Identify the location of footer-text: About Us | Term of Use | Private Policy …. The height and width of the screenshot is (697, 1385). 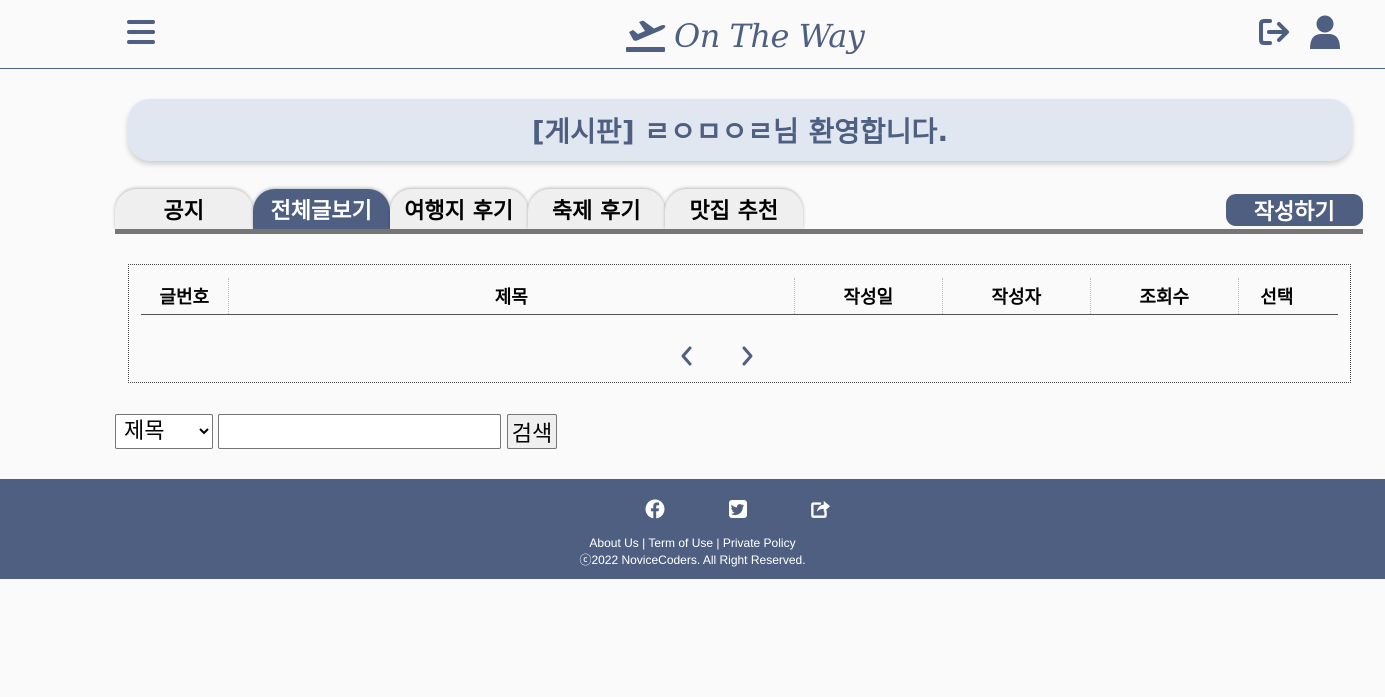
(692, 552).